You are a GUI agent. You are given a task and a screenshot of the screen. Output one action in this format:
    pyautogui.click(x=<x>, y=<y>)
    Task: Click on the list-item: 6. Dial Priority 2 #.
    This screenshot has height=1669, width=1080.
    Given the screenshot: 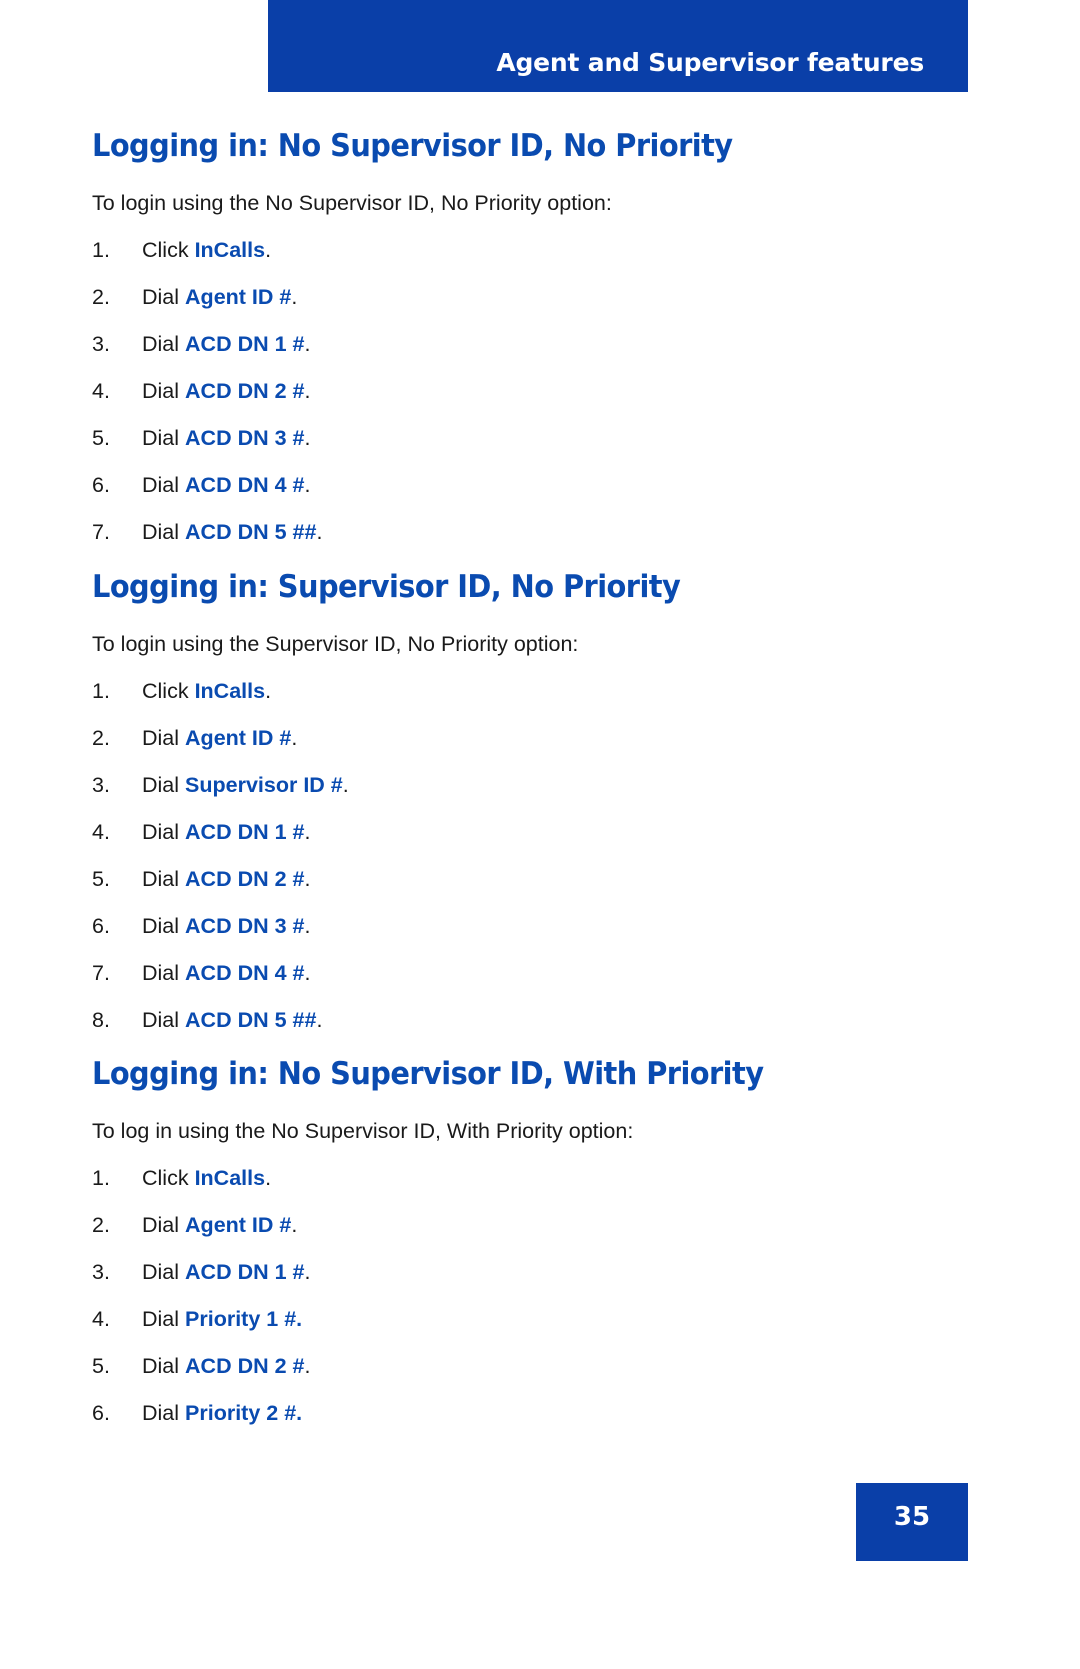 What is the action you would take?
    pyautogui.click(x=453, y=1413)
    